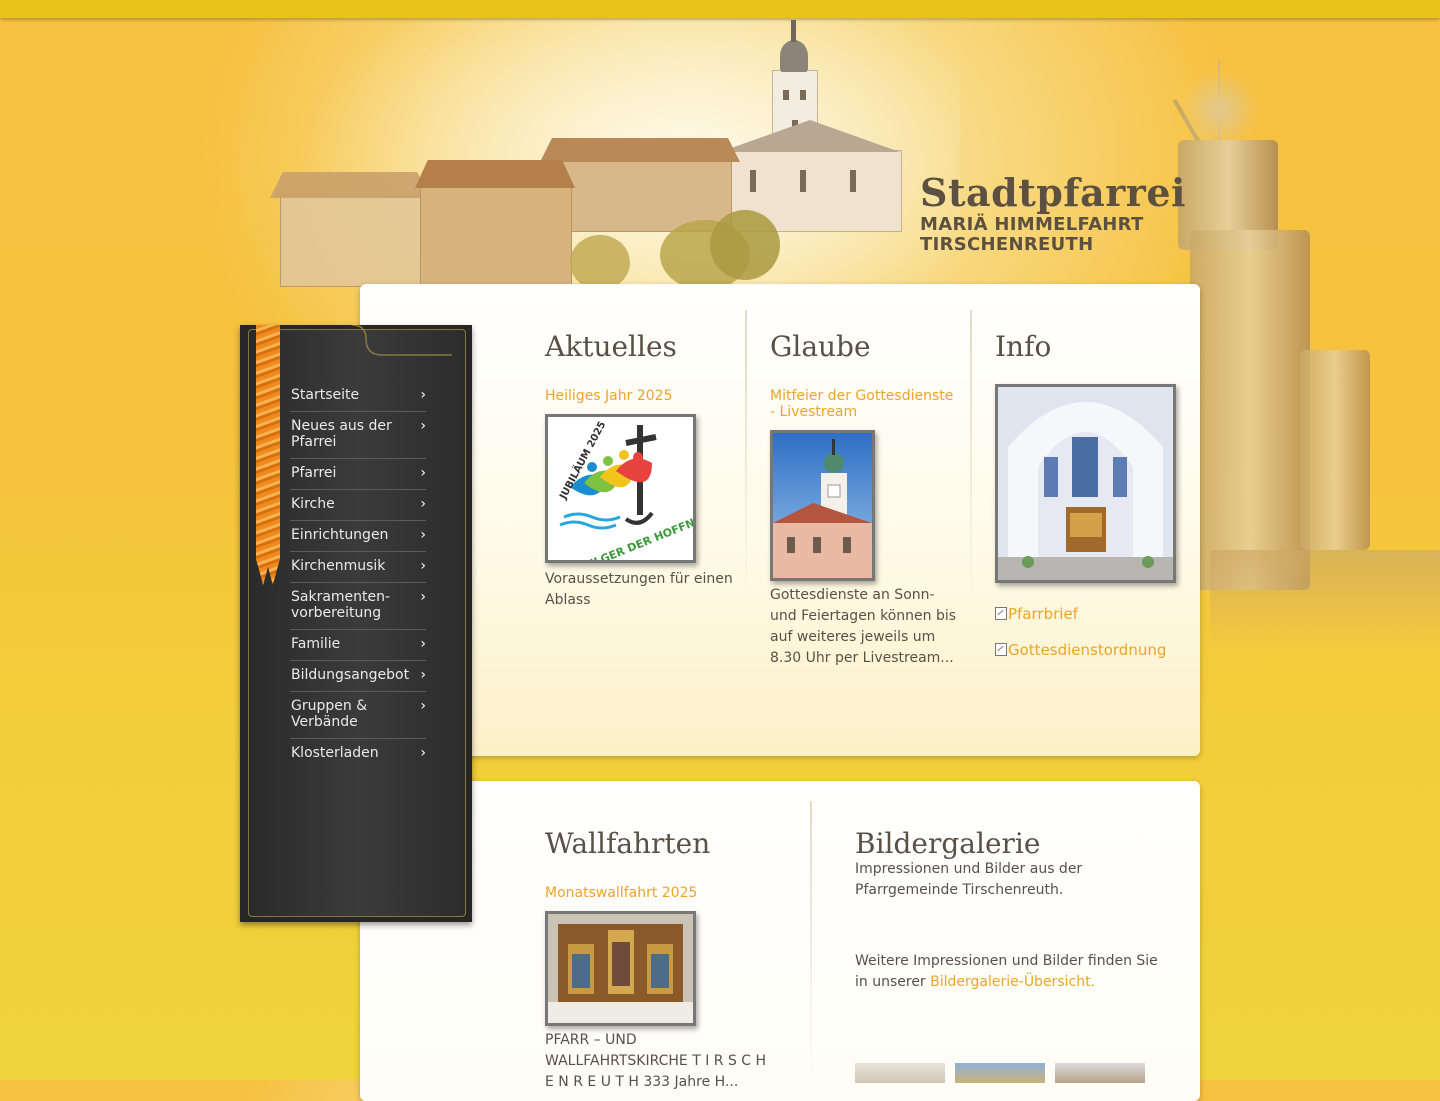 This screenshot has height=1101, width=1440. Describe the element at coordinates (402, 340) in the screenshot. I see `sidebar-notch` at that location.